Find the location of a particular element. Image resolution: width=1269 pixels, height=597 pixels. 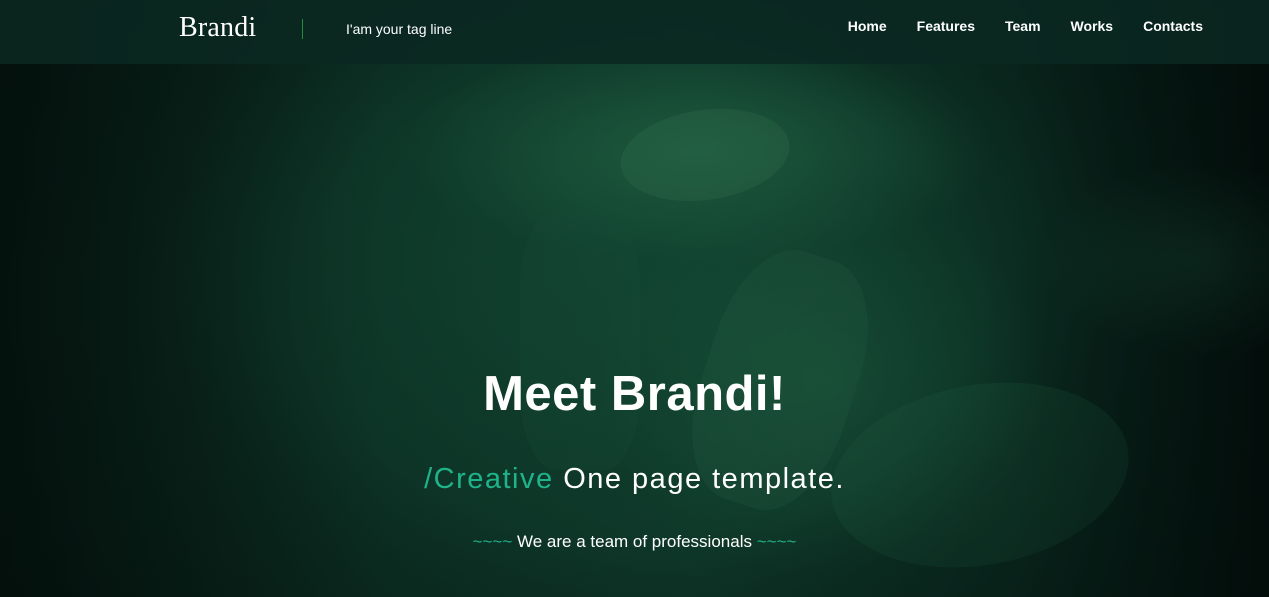

nav-item-team: Team is located at coordinates (1023, 26).